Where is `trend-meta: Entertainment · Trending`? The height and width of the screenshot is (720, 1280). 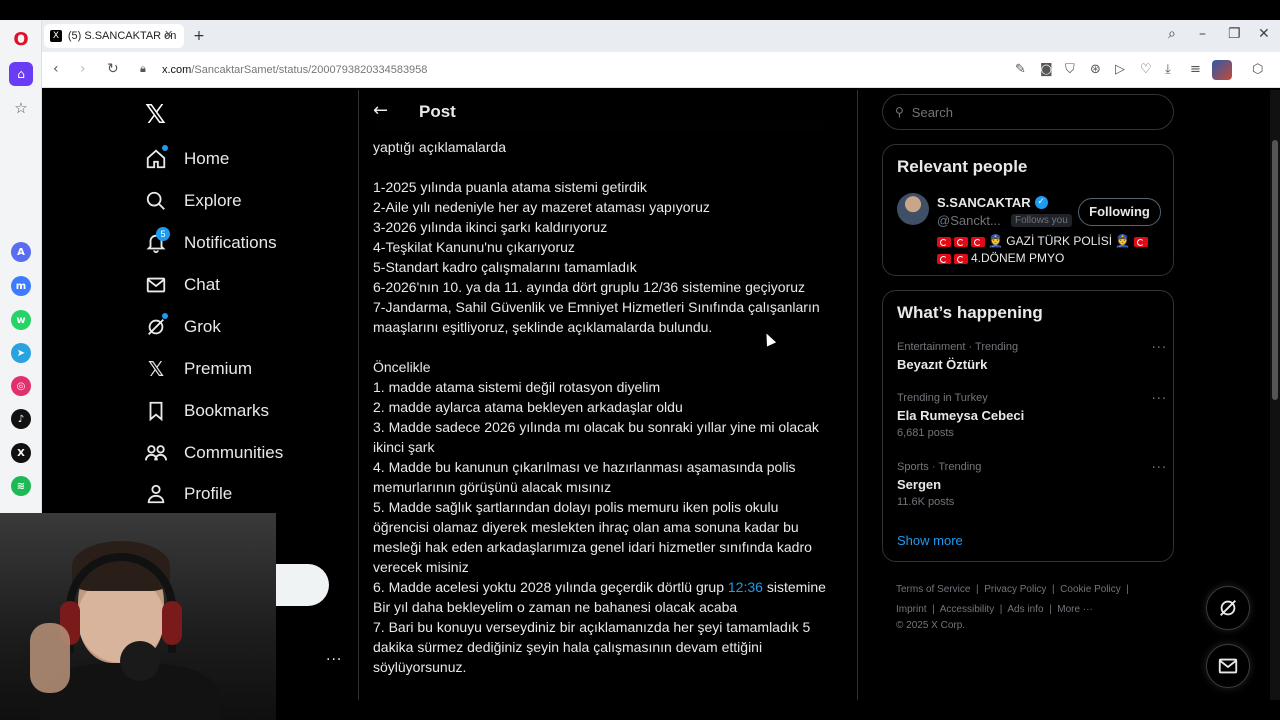
trend-meta: Entertainment · Trending is located at coordinates (958, 347).